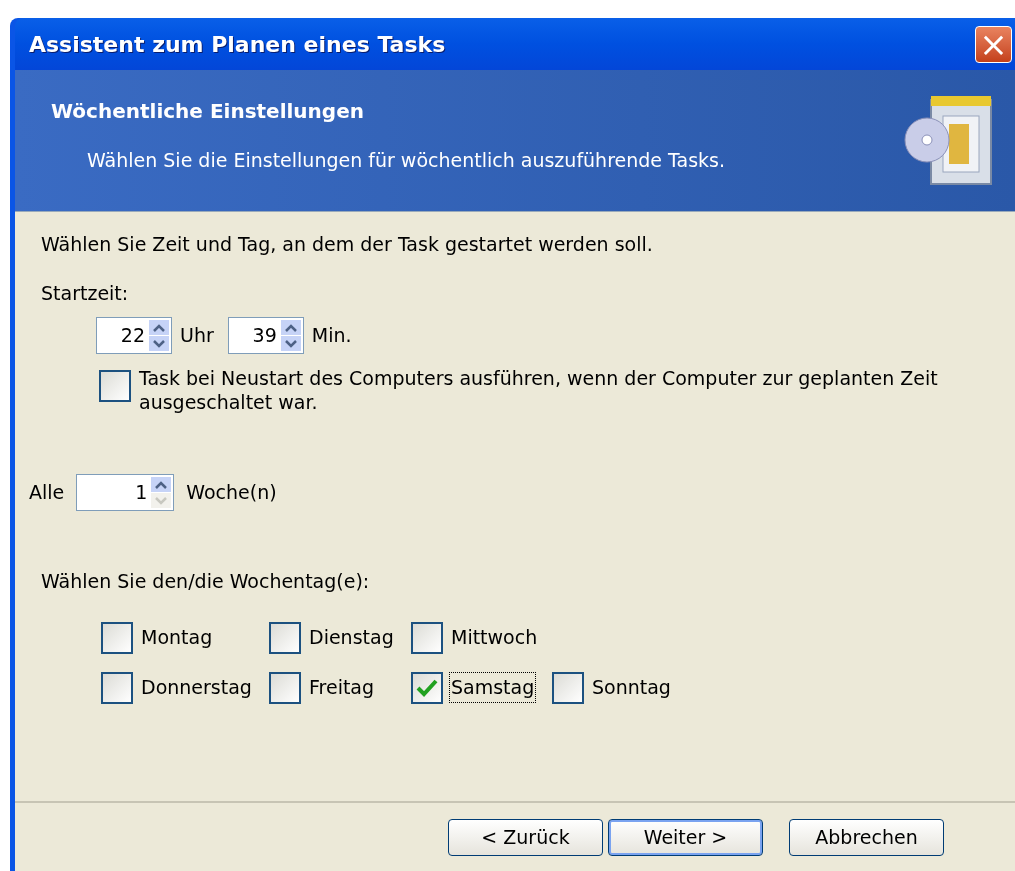 Image resolution: width=1015 pixels, height=871 pixels. What do you see at coordinates (993, 44) in the screenshot?
I see `close-button: ×` at bounding box center [993, 44].